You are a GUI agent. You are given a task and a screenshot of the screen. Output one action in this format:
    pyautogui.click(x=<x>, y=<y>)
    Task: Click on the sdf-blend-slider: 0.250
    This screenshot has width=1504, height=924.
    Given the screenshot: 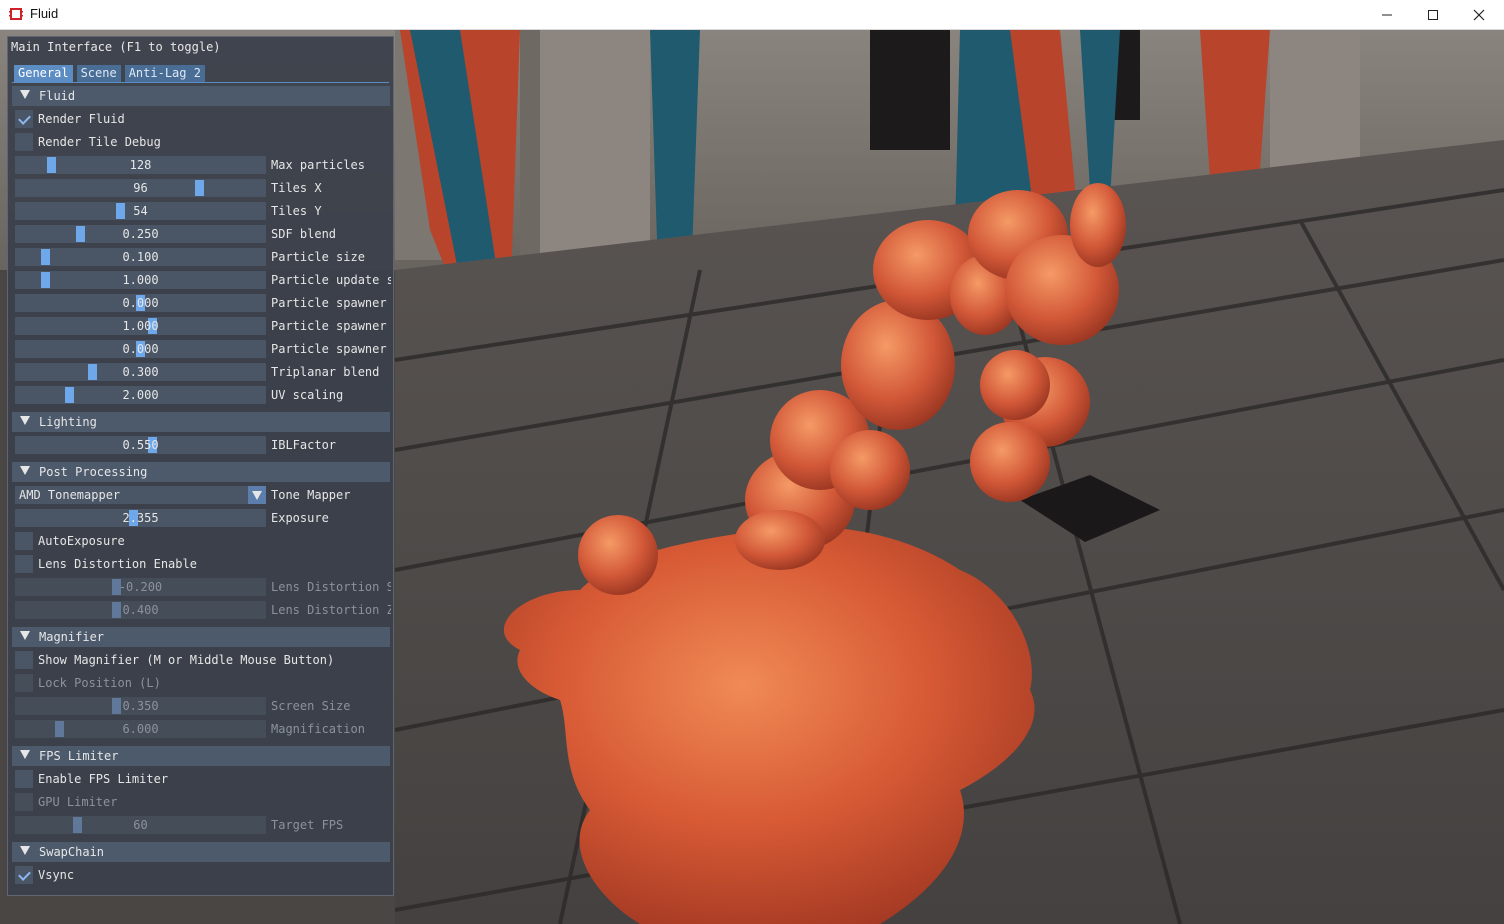 What is the action you would take?
    pyautogui.click(x=140, y=234)
    